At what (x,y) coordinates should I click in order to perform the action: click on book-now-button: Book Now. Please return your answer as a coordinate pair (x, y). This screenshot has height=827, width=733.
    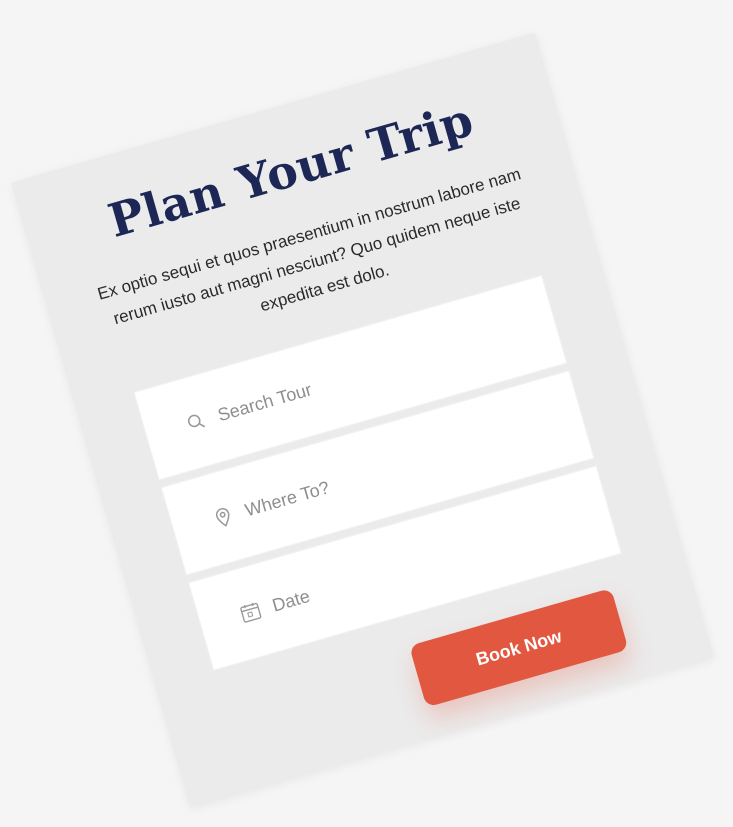
    Looking at the image, I should click on (519, 648).